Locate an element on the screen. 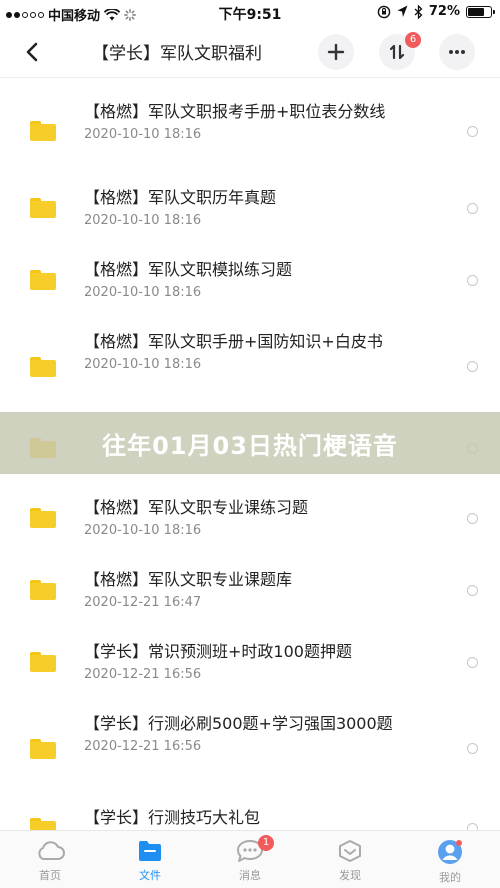 Image resolution: width=500 pixels, height=888 pixels. file-row: 【格燃】军队文职专业课题库 2020-12-21 16:47 is located at coordinates (250, 590).